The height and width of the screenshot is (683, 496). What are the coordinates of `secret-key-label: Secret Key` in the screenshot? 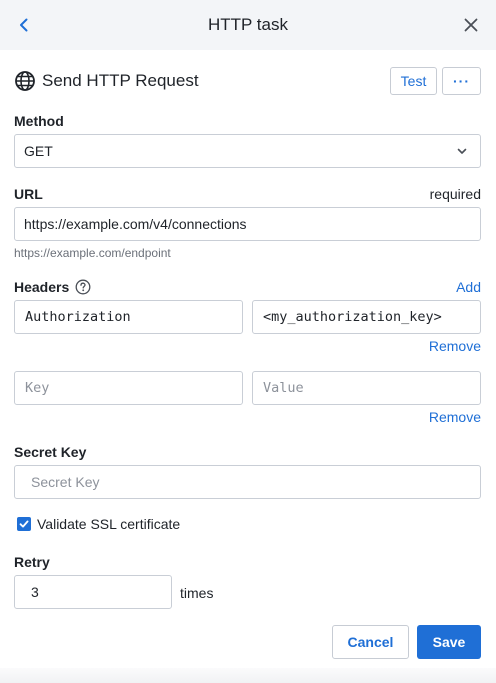 It's located at (50, 452).